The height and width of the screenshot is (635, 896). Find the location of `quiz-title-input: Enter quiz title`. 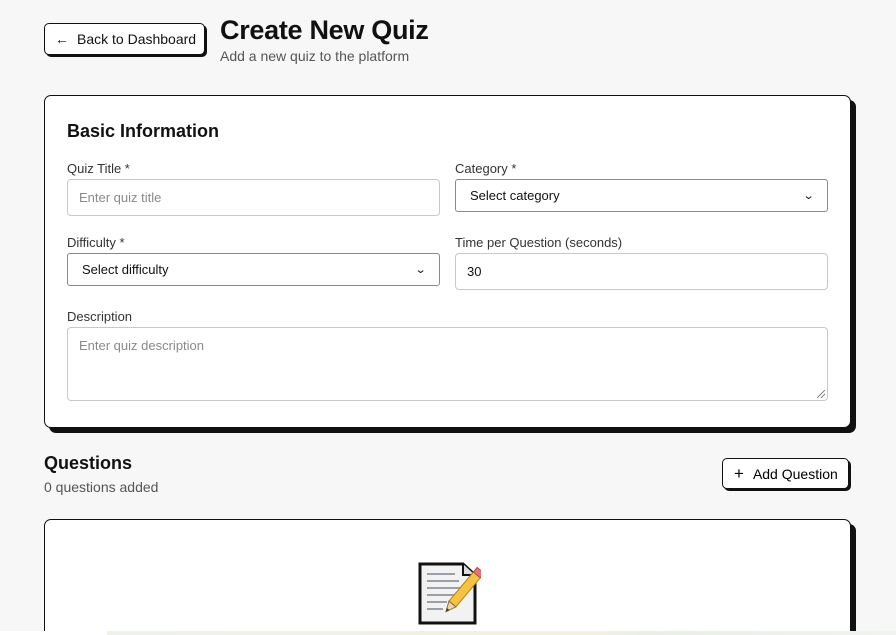

quiz-title-input: Enter quiz title is located at coordinates (253, 197).